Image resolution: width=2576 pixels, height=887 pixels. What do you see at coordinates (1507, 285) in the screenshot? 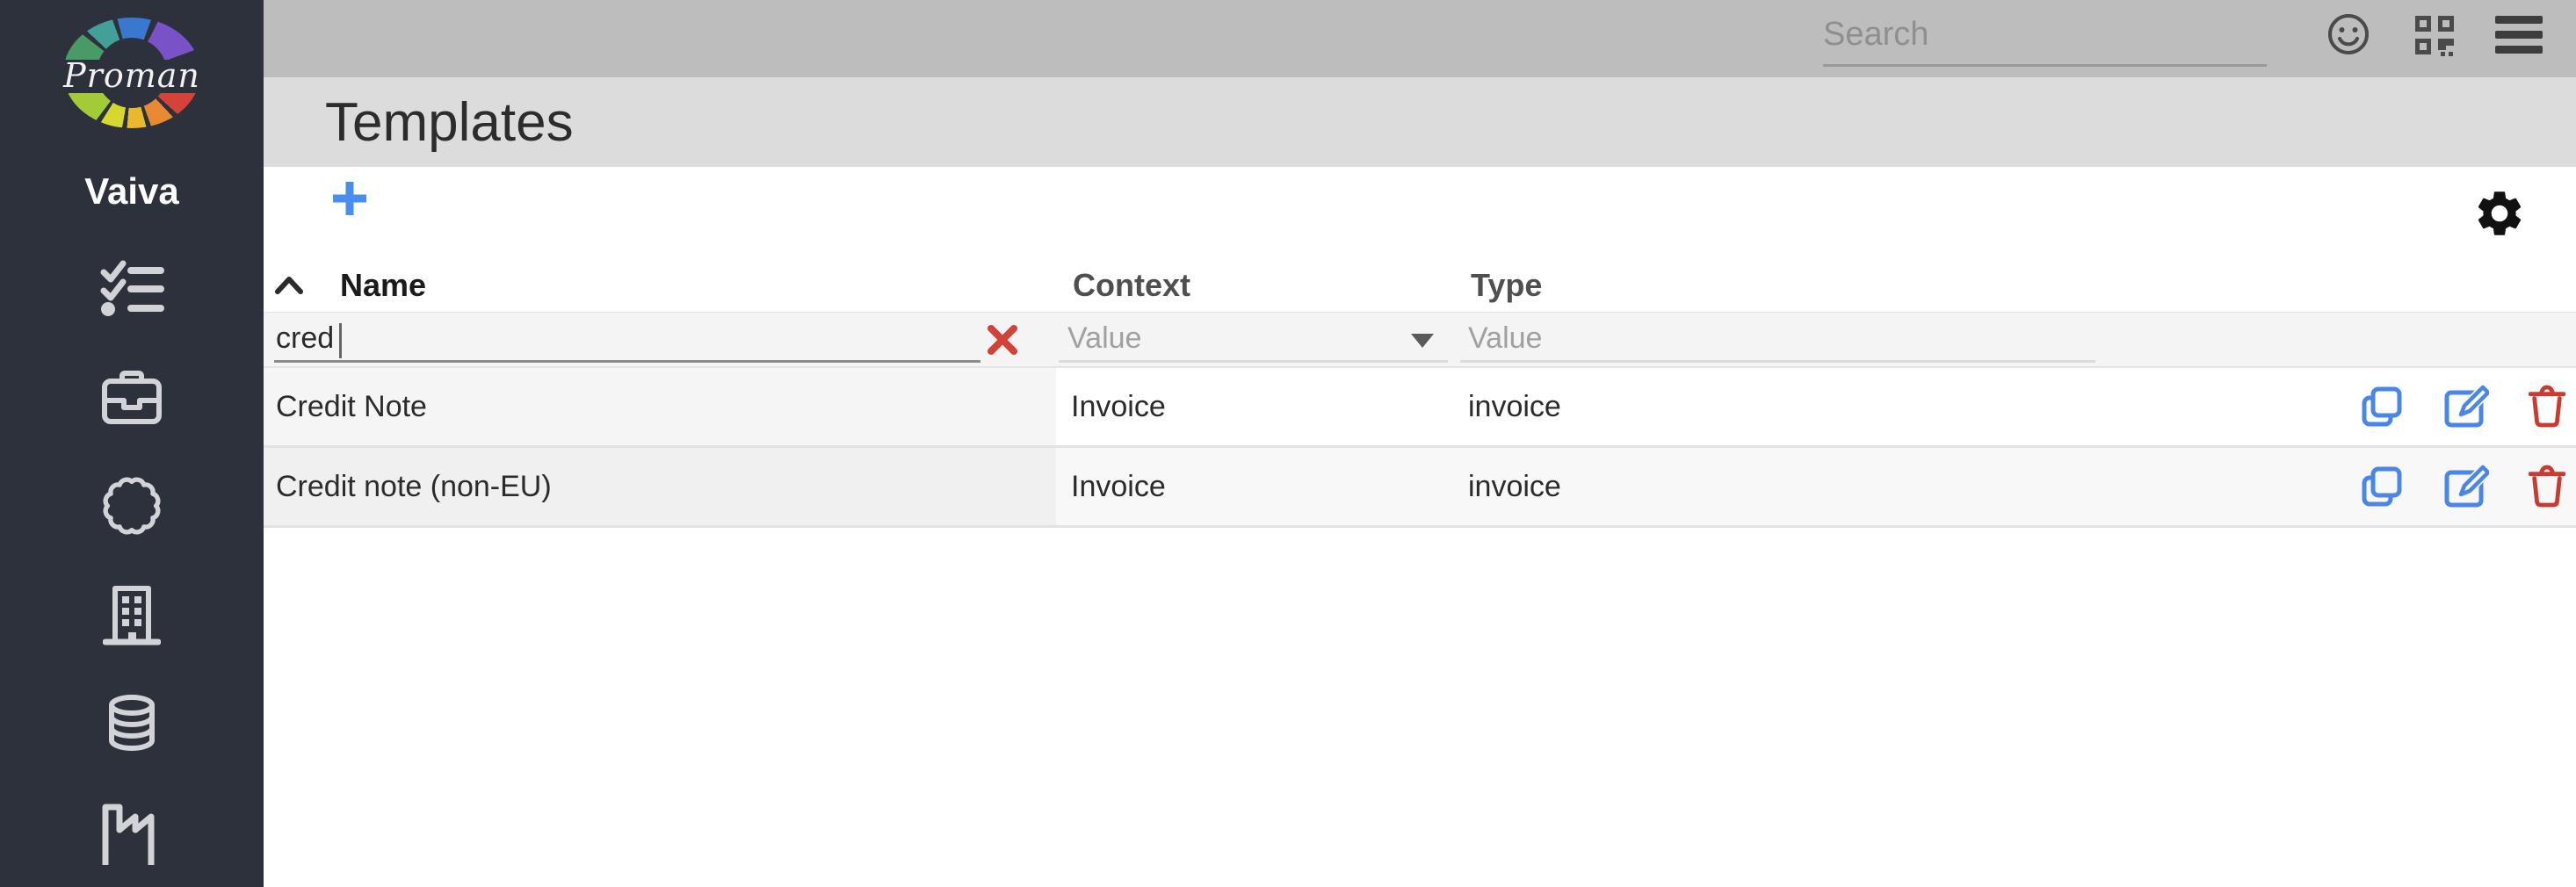
I see `column-label: Type` at bounding box center [1507, 285].